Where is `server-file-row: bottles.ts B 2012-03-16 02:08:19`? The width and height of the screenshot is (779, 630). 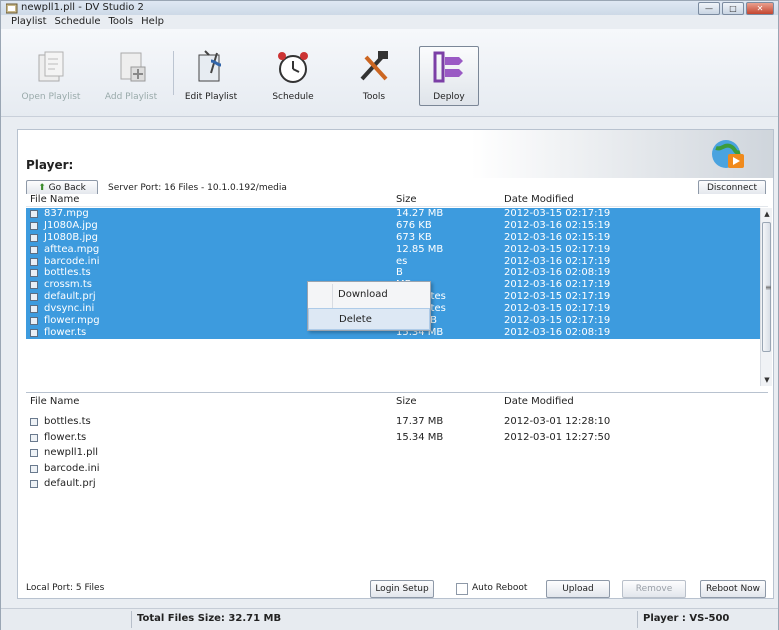 server-file-row: bottles.ts B 2012-03-16 02:08:19 is located at coordinates (397, 273).